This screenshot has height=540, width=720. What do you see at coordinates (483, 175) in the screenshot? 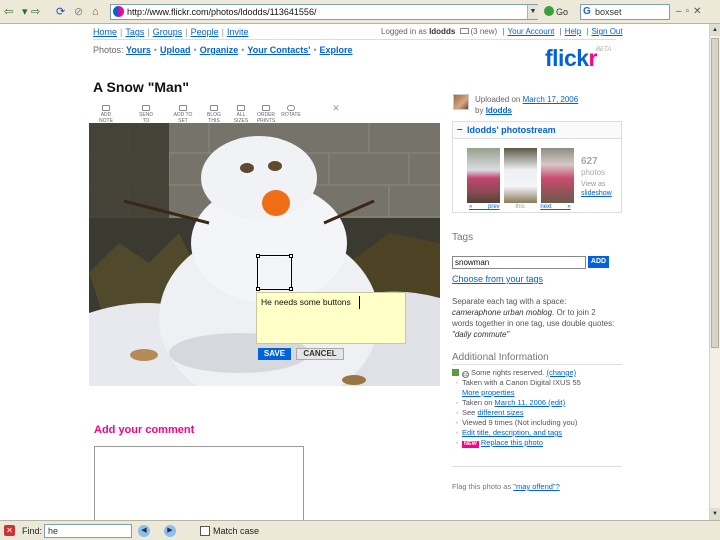
I see `thumbnail-prev` at bounding box center [483, 175].